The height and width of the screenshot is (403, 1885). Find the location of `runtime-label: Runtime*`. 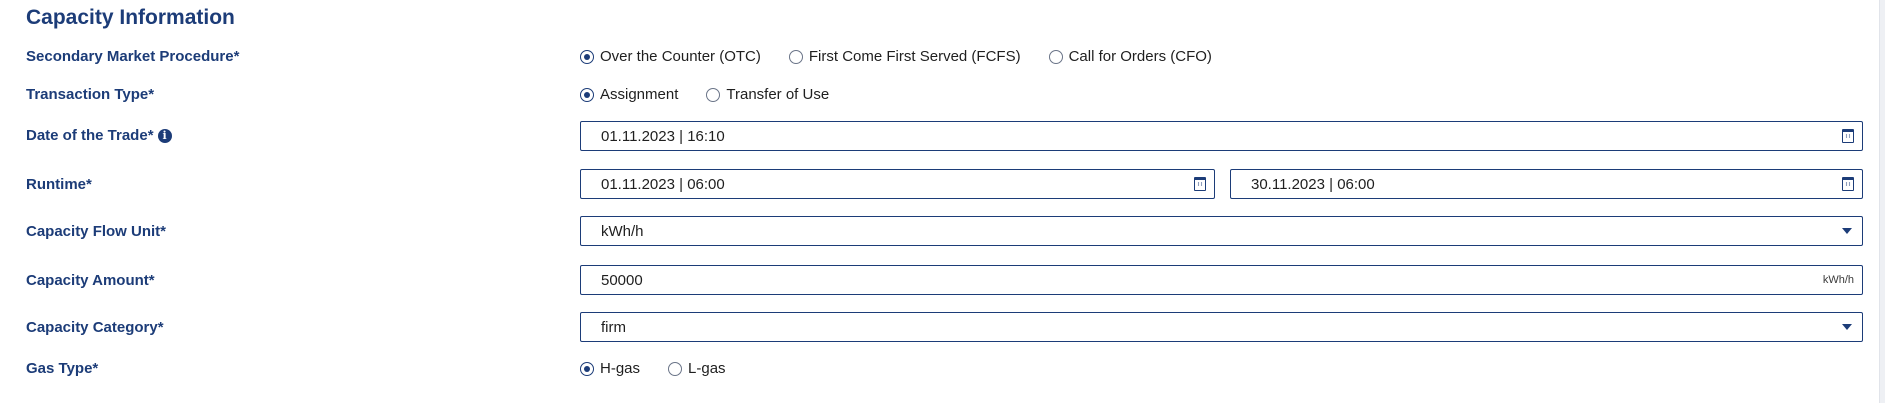

runtime-label: Runtime* is located at coordinates (59, 184).